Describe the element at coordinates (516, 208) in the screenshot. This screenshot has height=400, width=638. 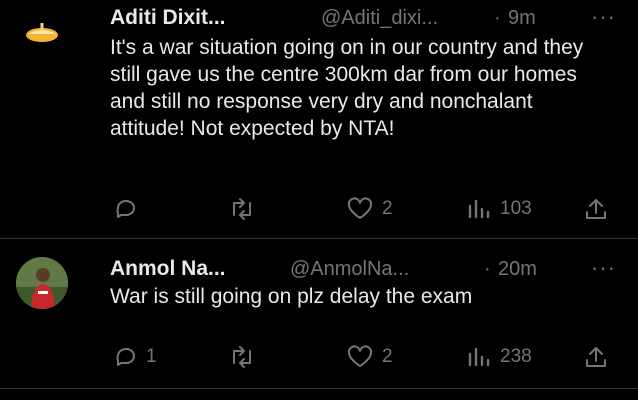
I see `view-count: 103` at that location.